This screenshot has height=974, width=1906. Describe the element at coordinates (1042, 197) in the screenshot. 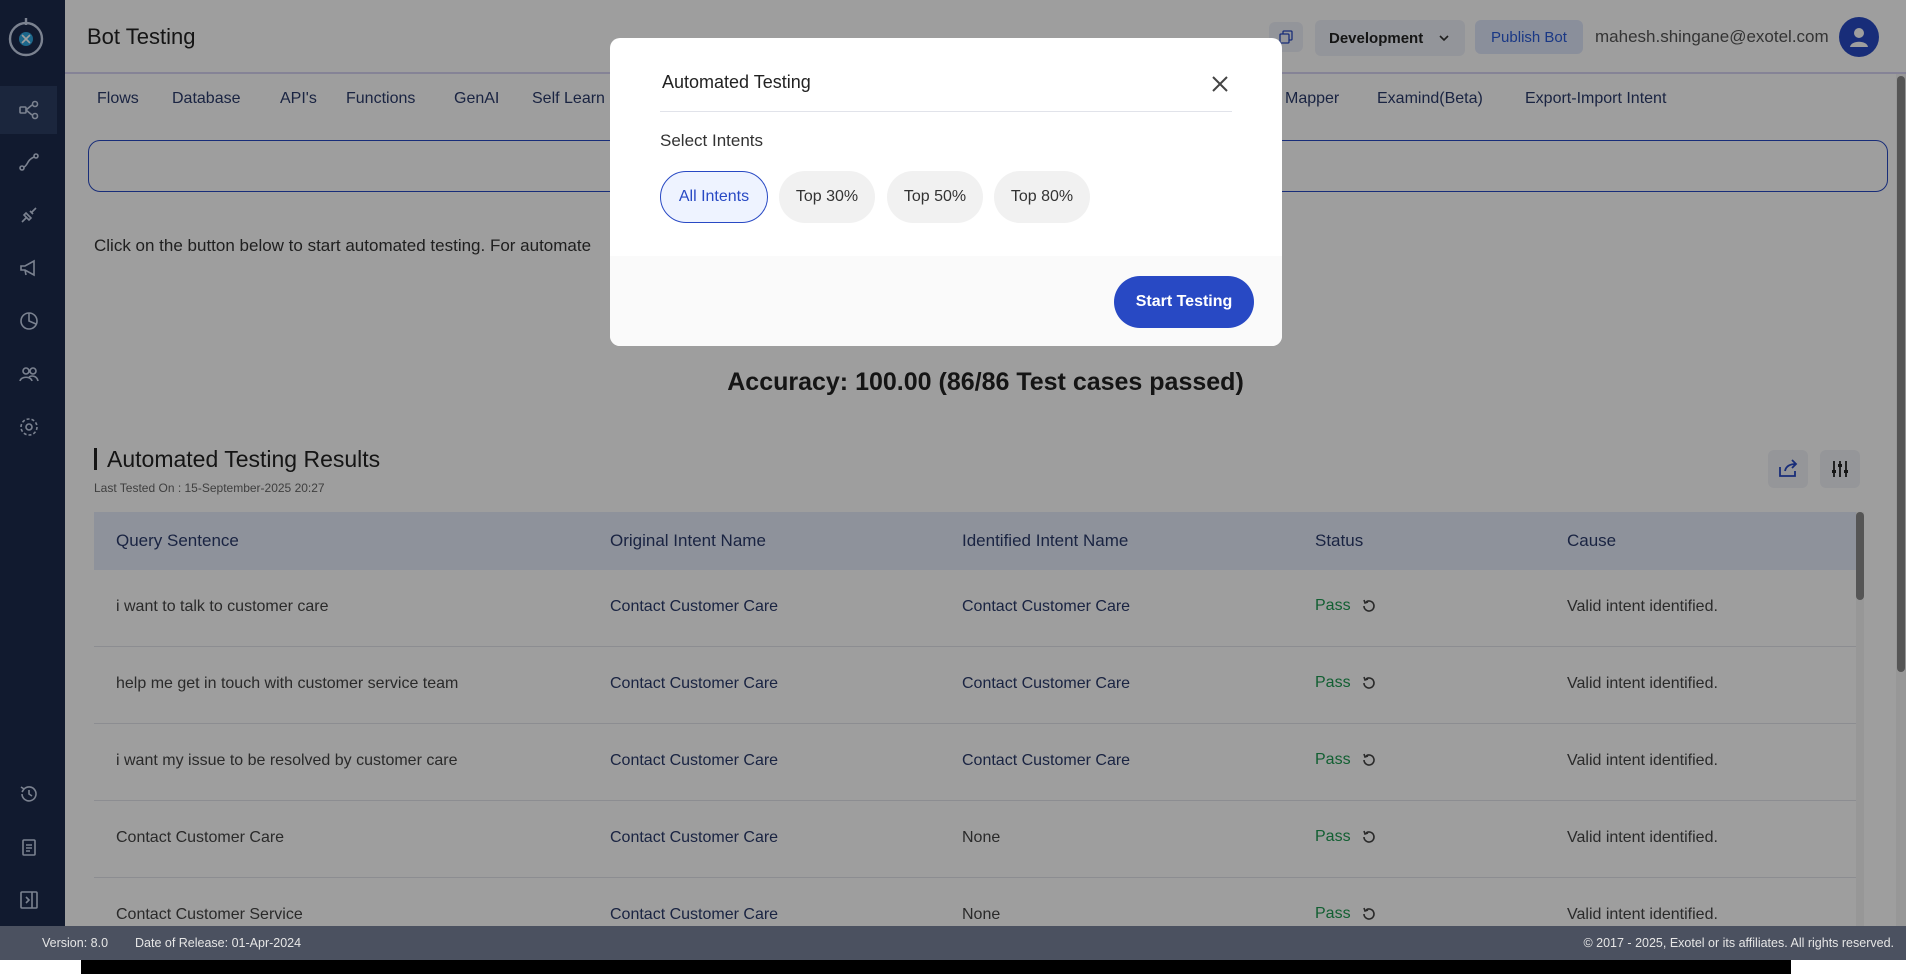

I see `chip-top-80: Top 80%` at that location.